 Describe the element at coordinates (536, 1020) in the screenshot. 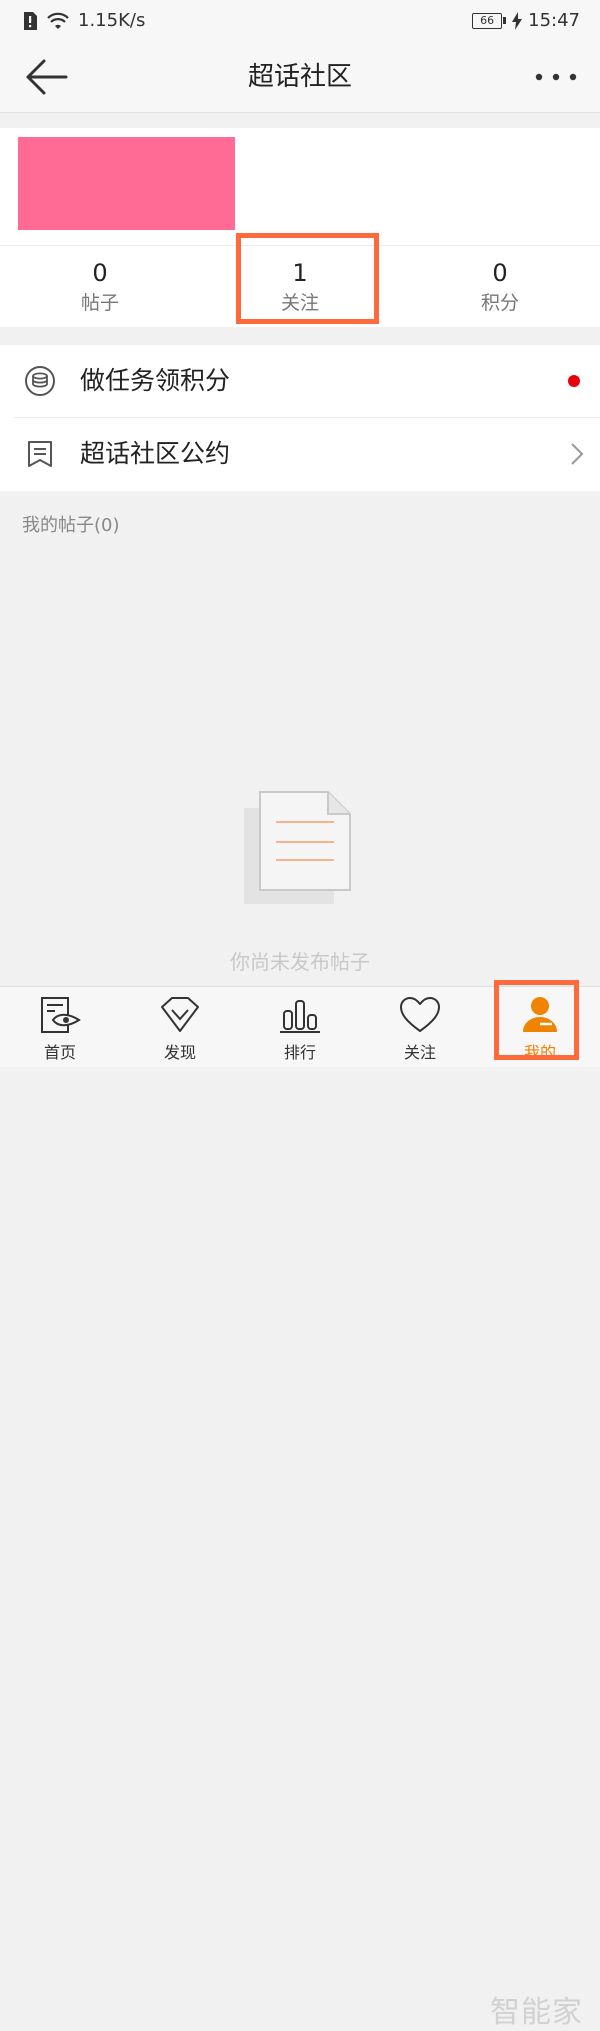

I see `highlight-box-me-tab` at that location.